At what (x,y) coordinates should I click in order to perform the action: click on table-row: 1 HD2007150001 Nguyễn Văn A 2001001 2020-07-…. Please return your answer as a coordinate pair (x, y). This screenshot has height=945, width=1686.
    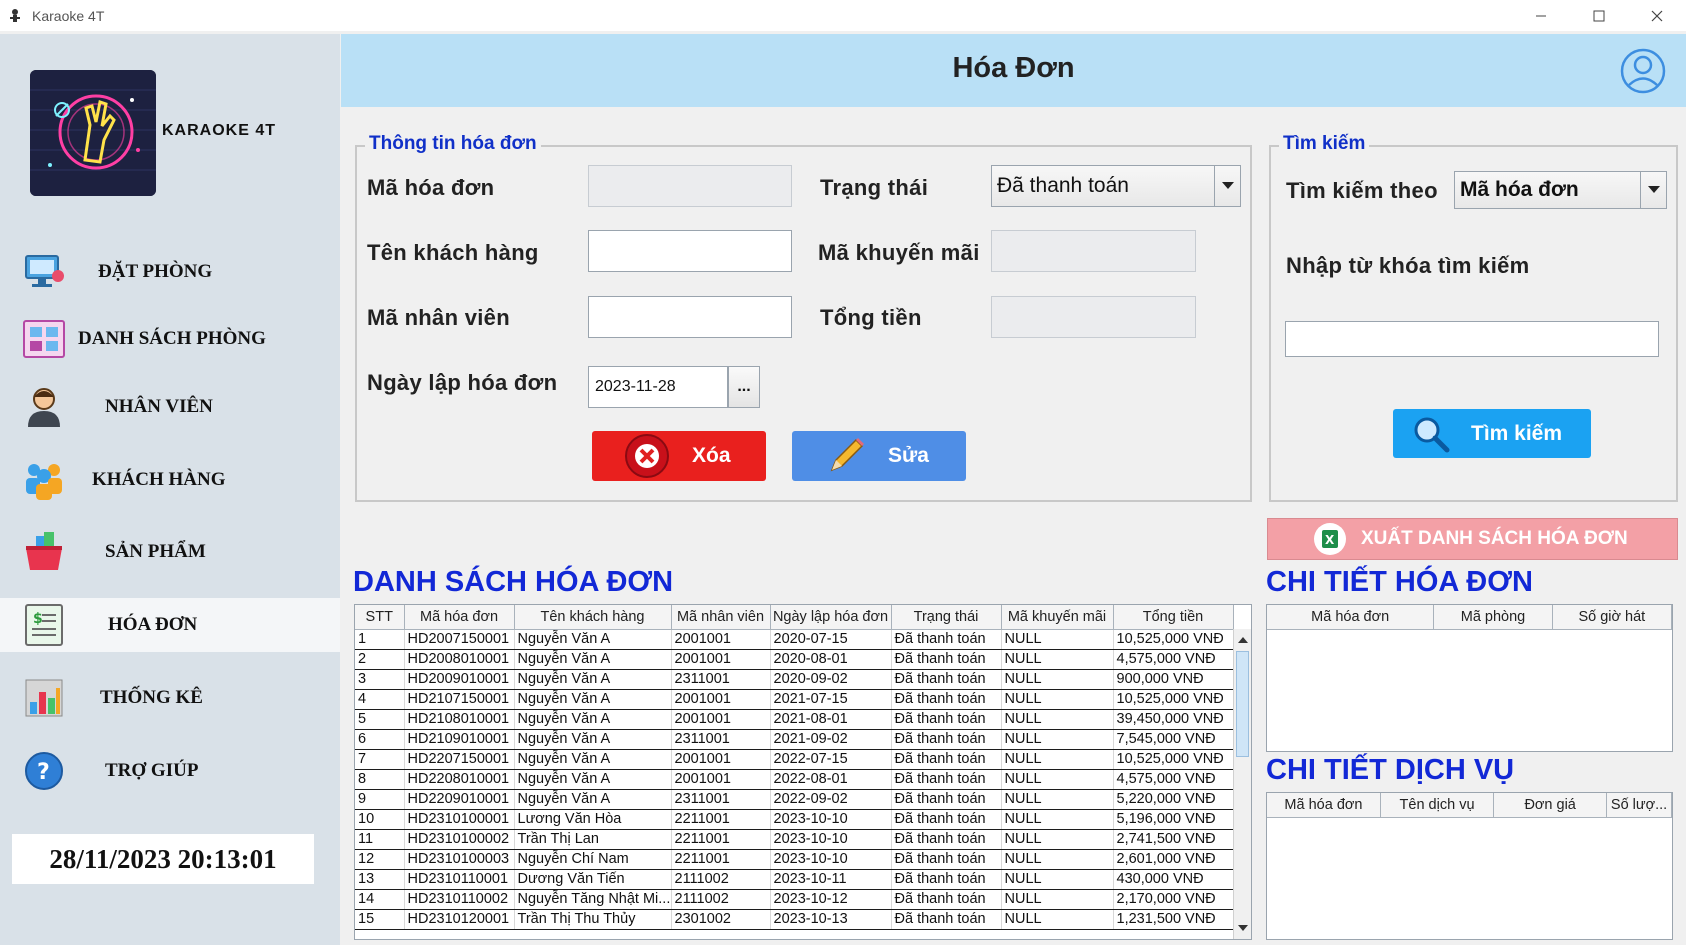
    Looking at the image, I should click on (794, 639).